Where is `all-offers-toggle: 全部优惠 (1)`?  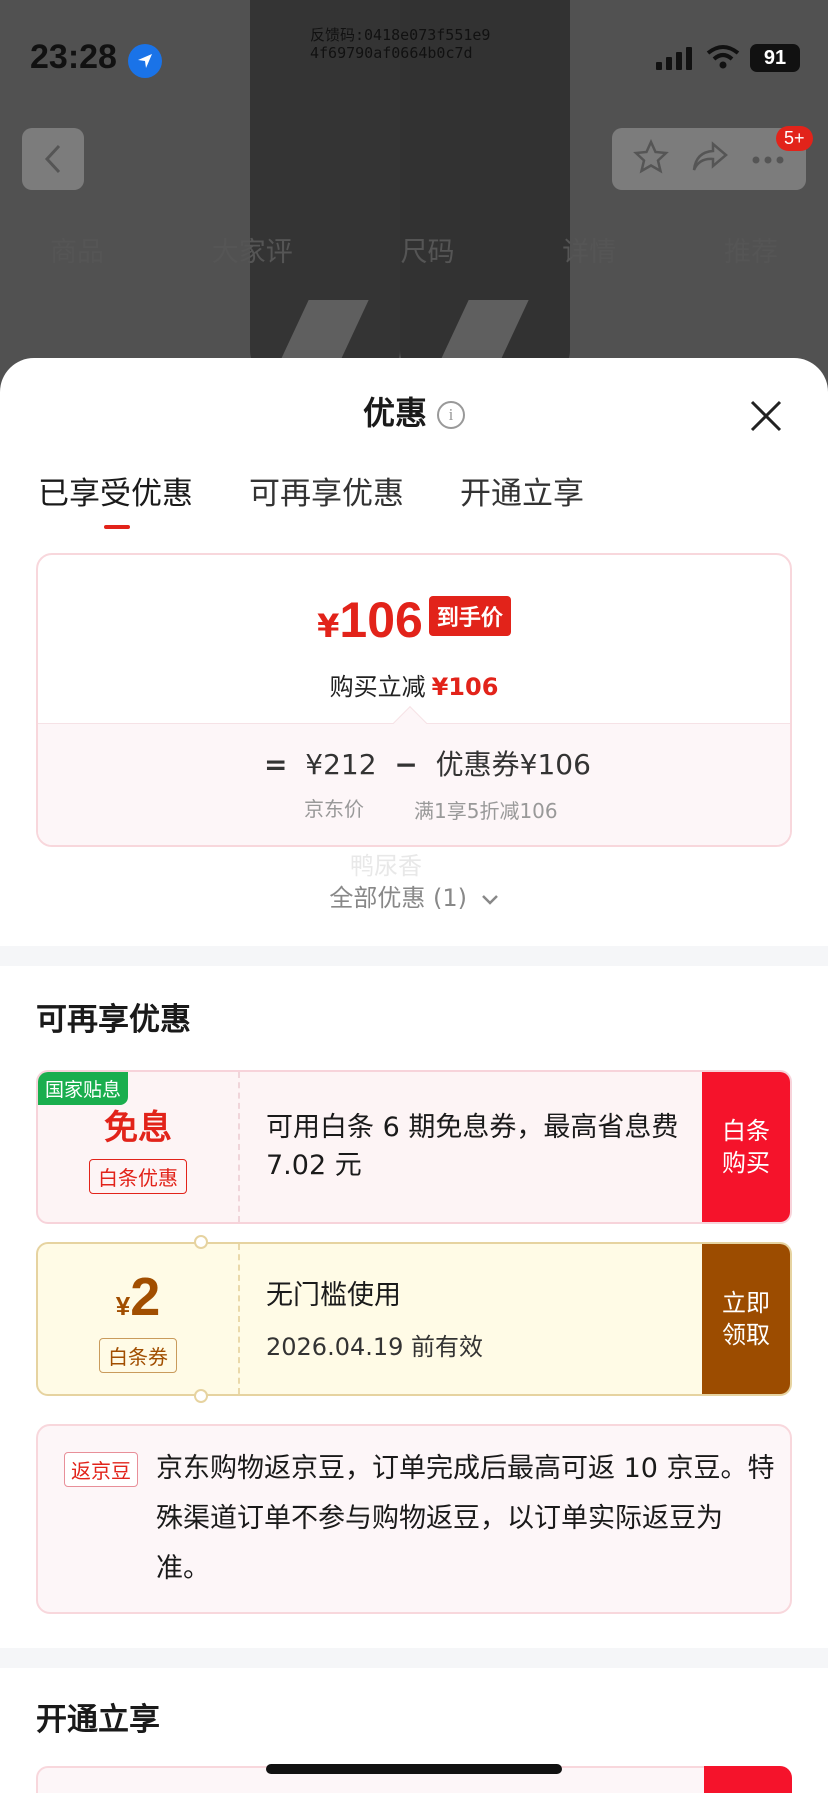
all-offers-toggle: 全部优惠 (1) is located at coordinates (414, 895).